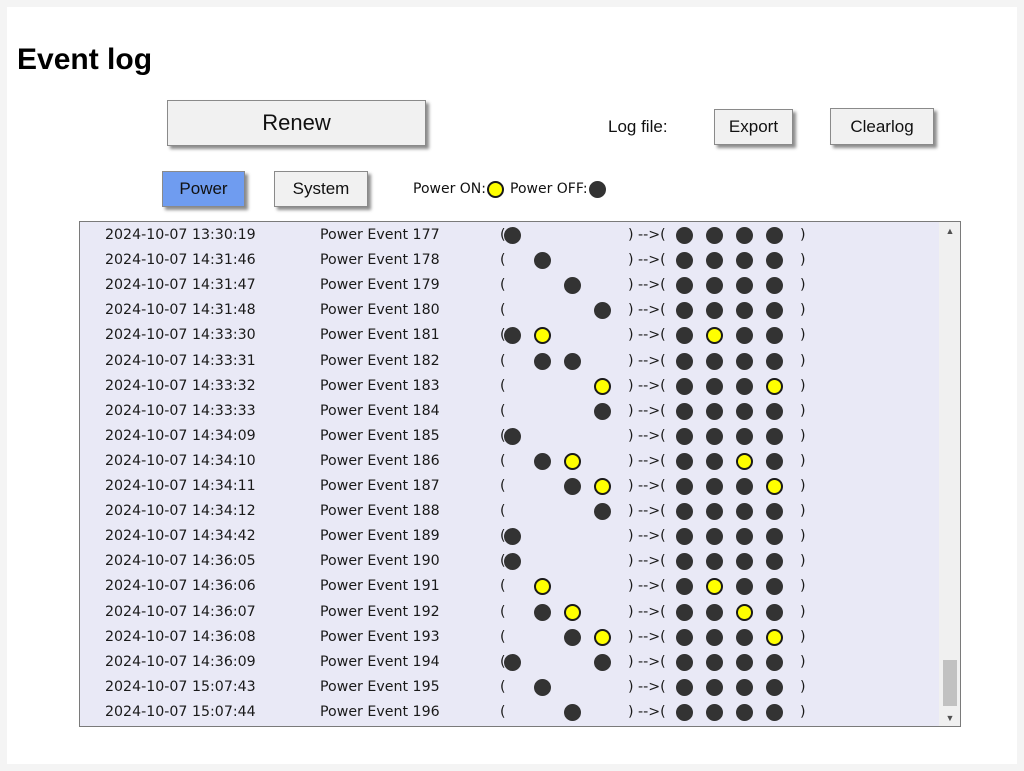 Image resolution: width=1024 pixels, height=771 pixels. I want to click on log-event-name: Power Event 178, so click(380, 260).